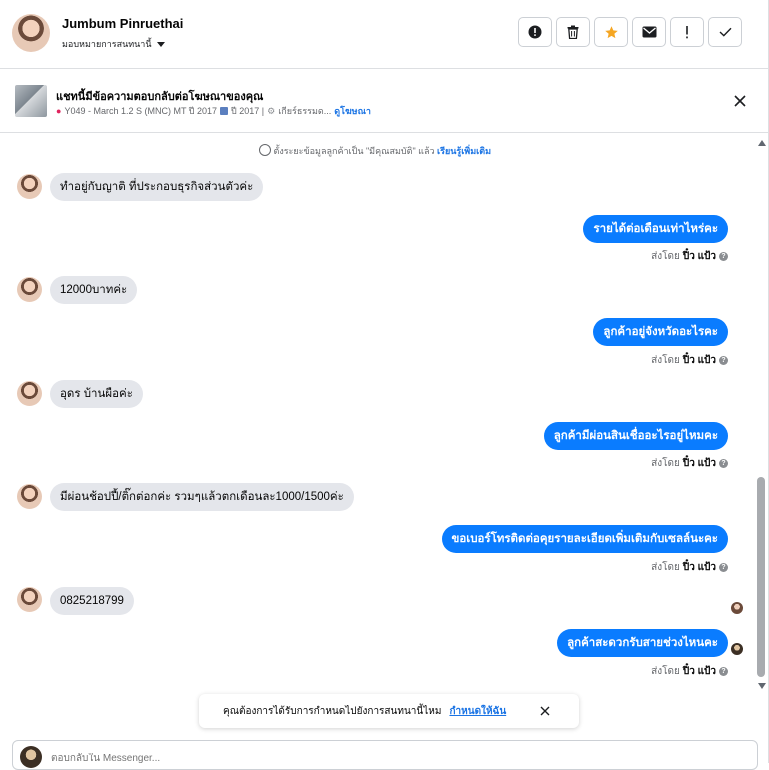  I want to click on star-icon, so click(611, 31).